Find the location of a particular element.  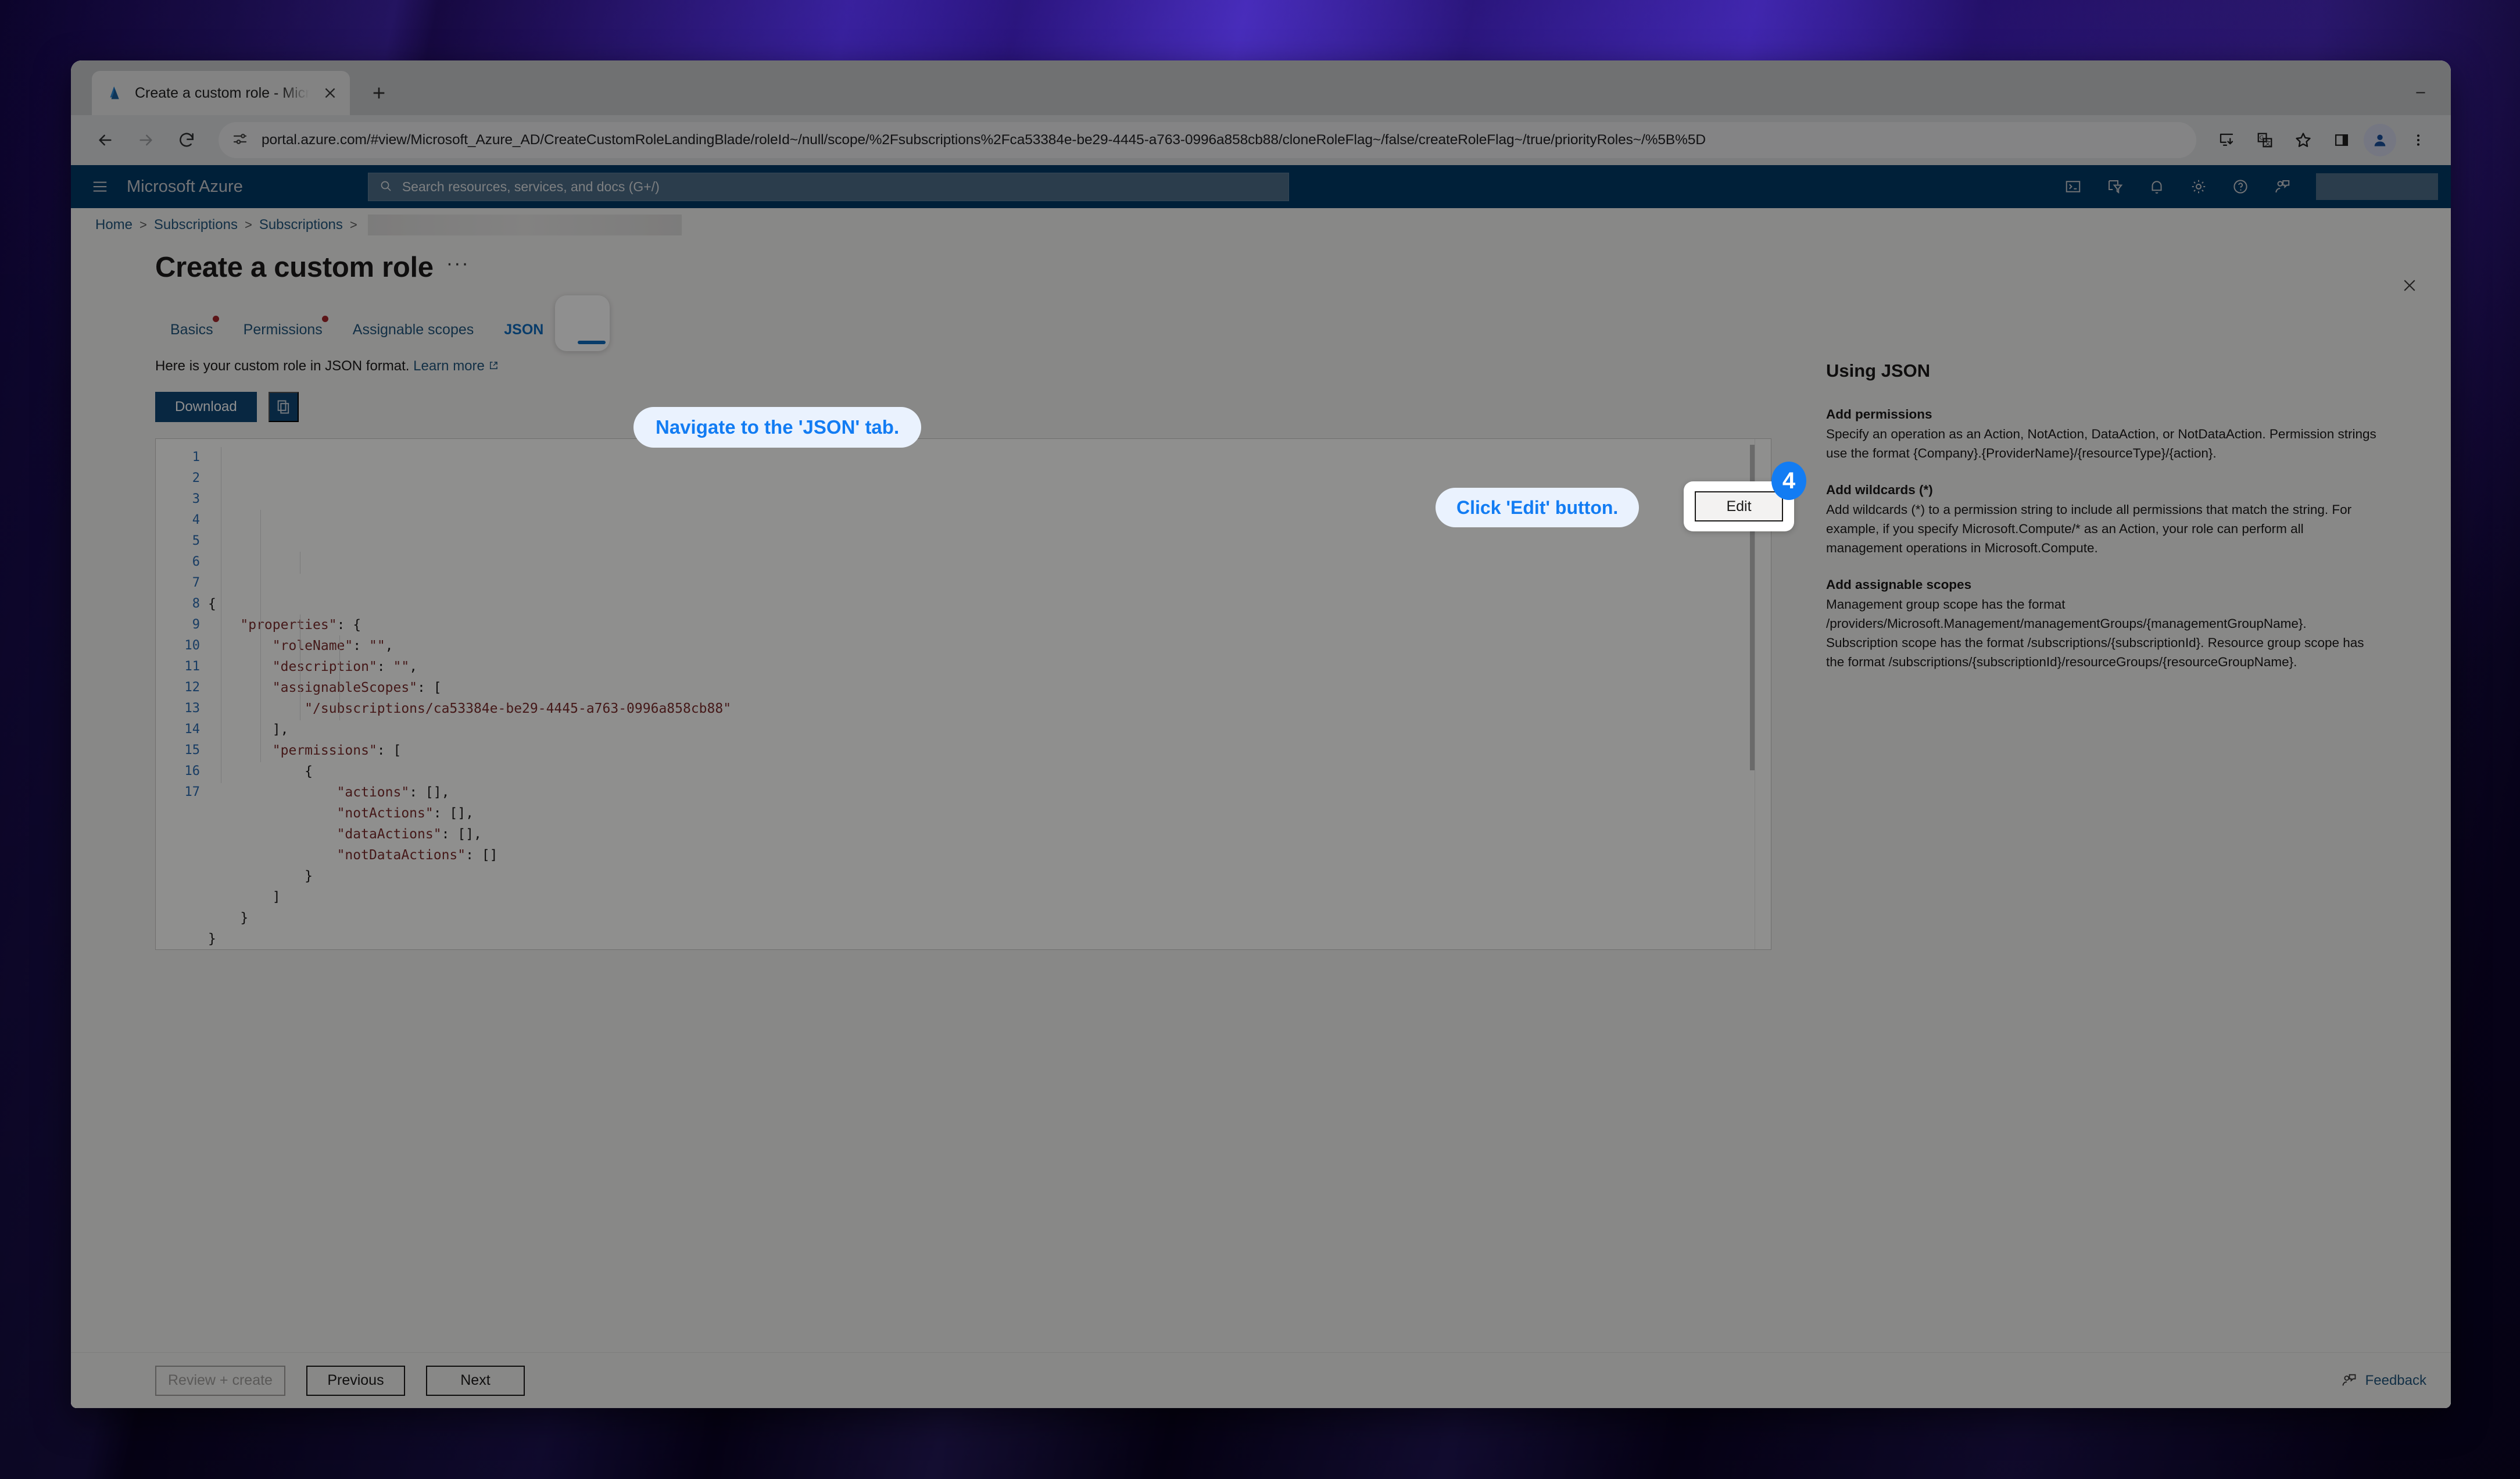

hamburger-menu-icon is located at coordinates (100, 186).